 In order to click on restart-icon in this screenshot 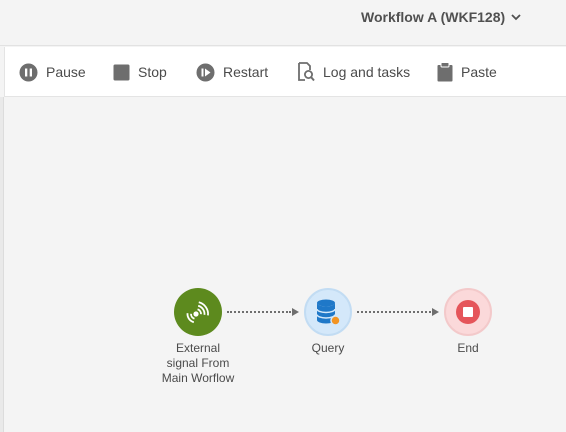, I will do `click(205, 72)`.